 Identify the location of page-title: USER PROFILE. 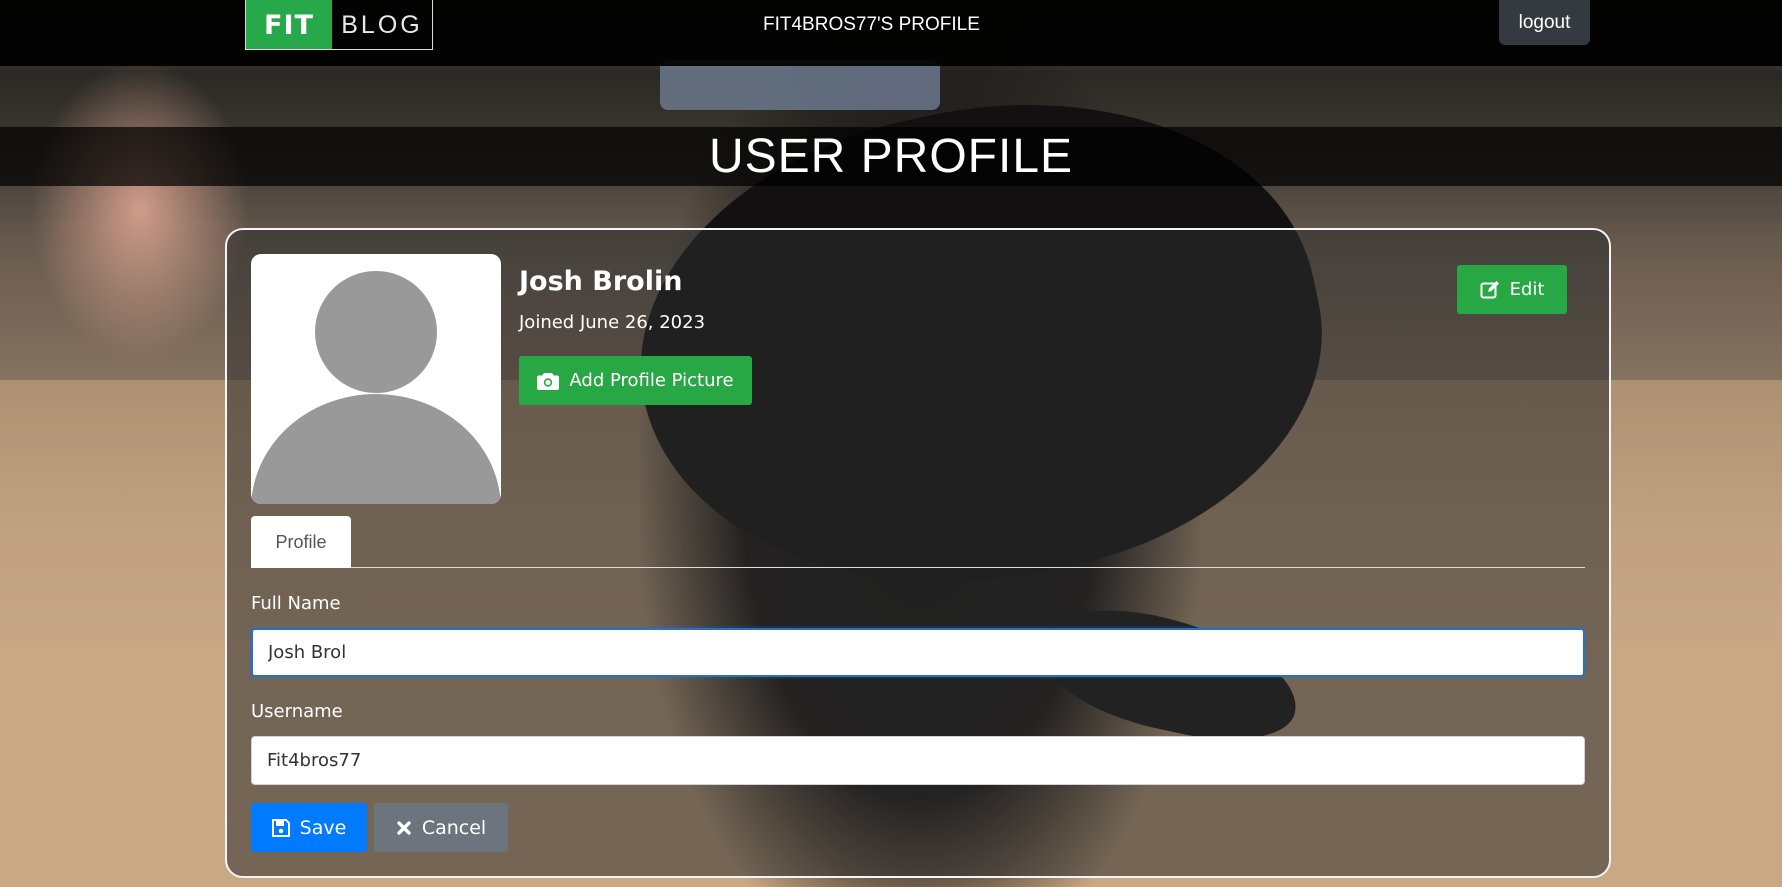
(891, 156).